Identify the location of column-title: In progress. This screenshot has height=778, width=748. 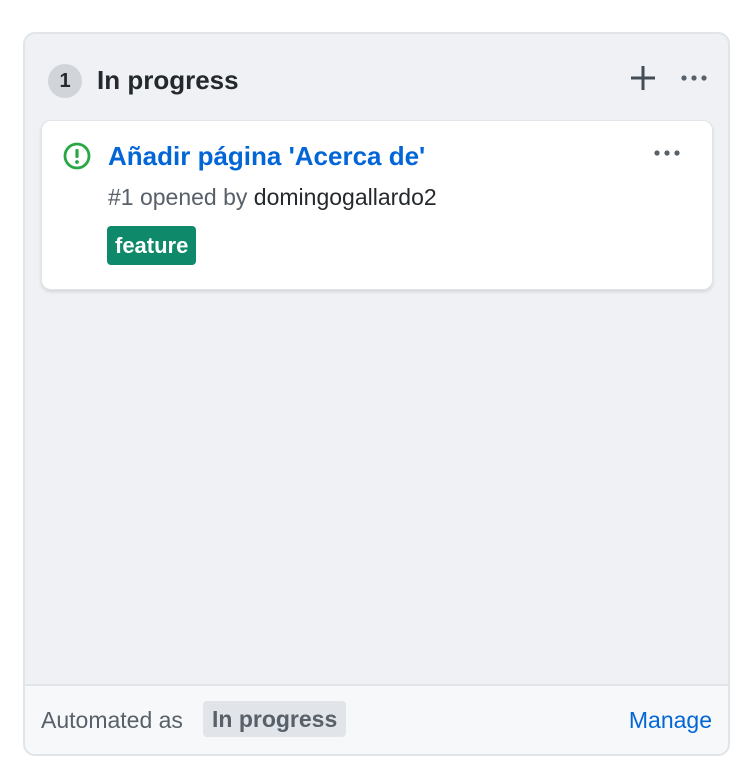
(168, 80).